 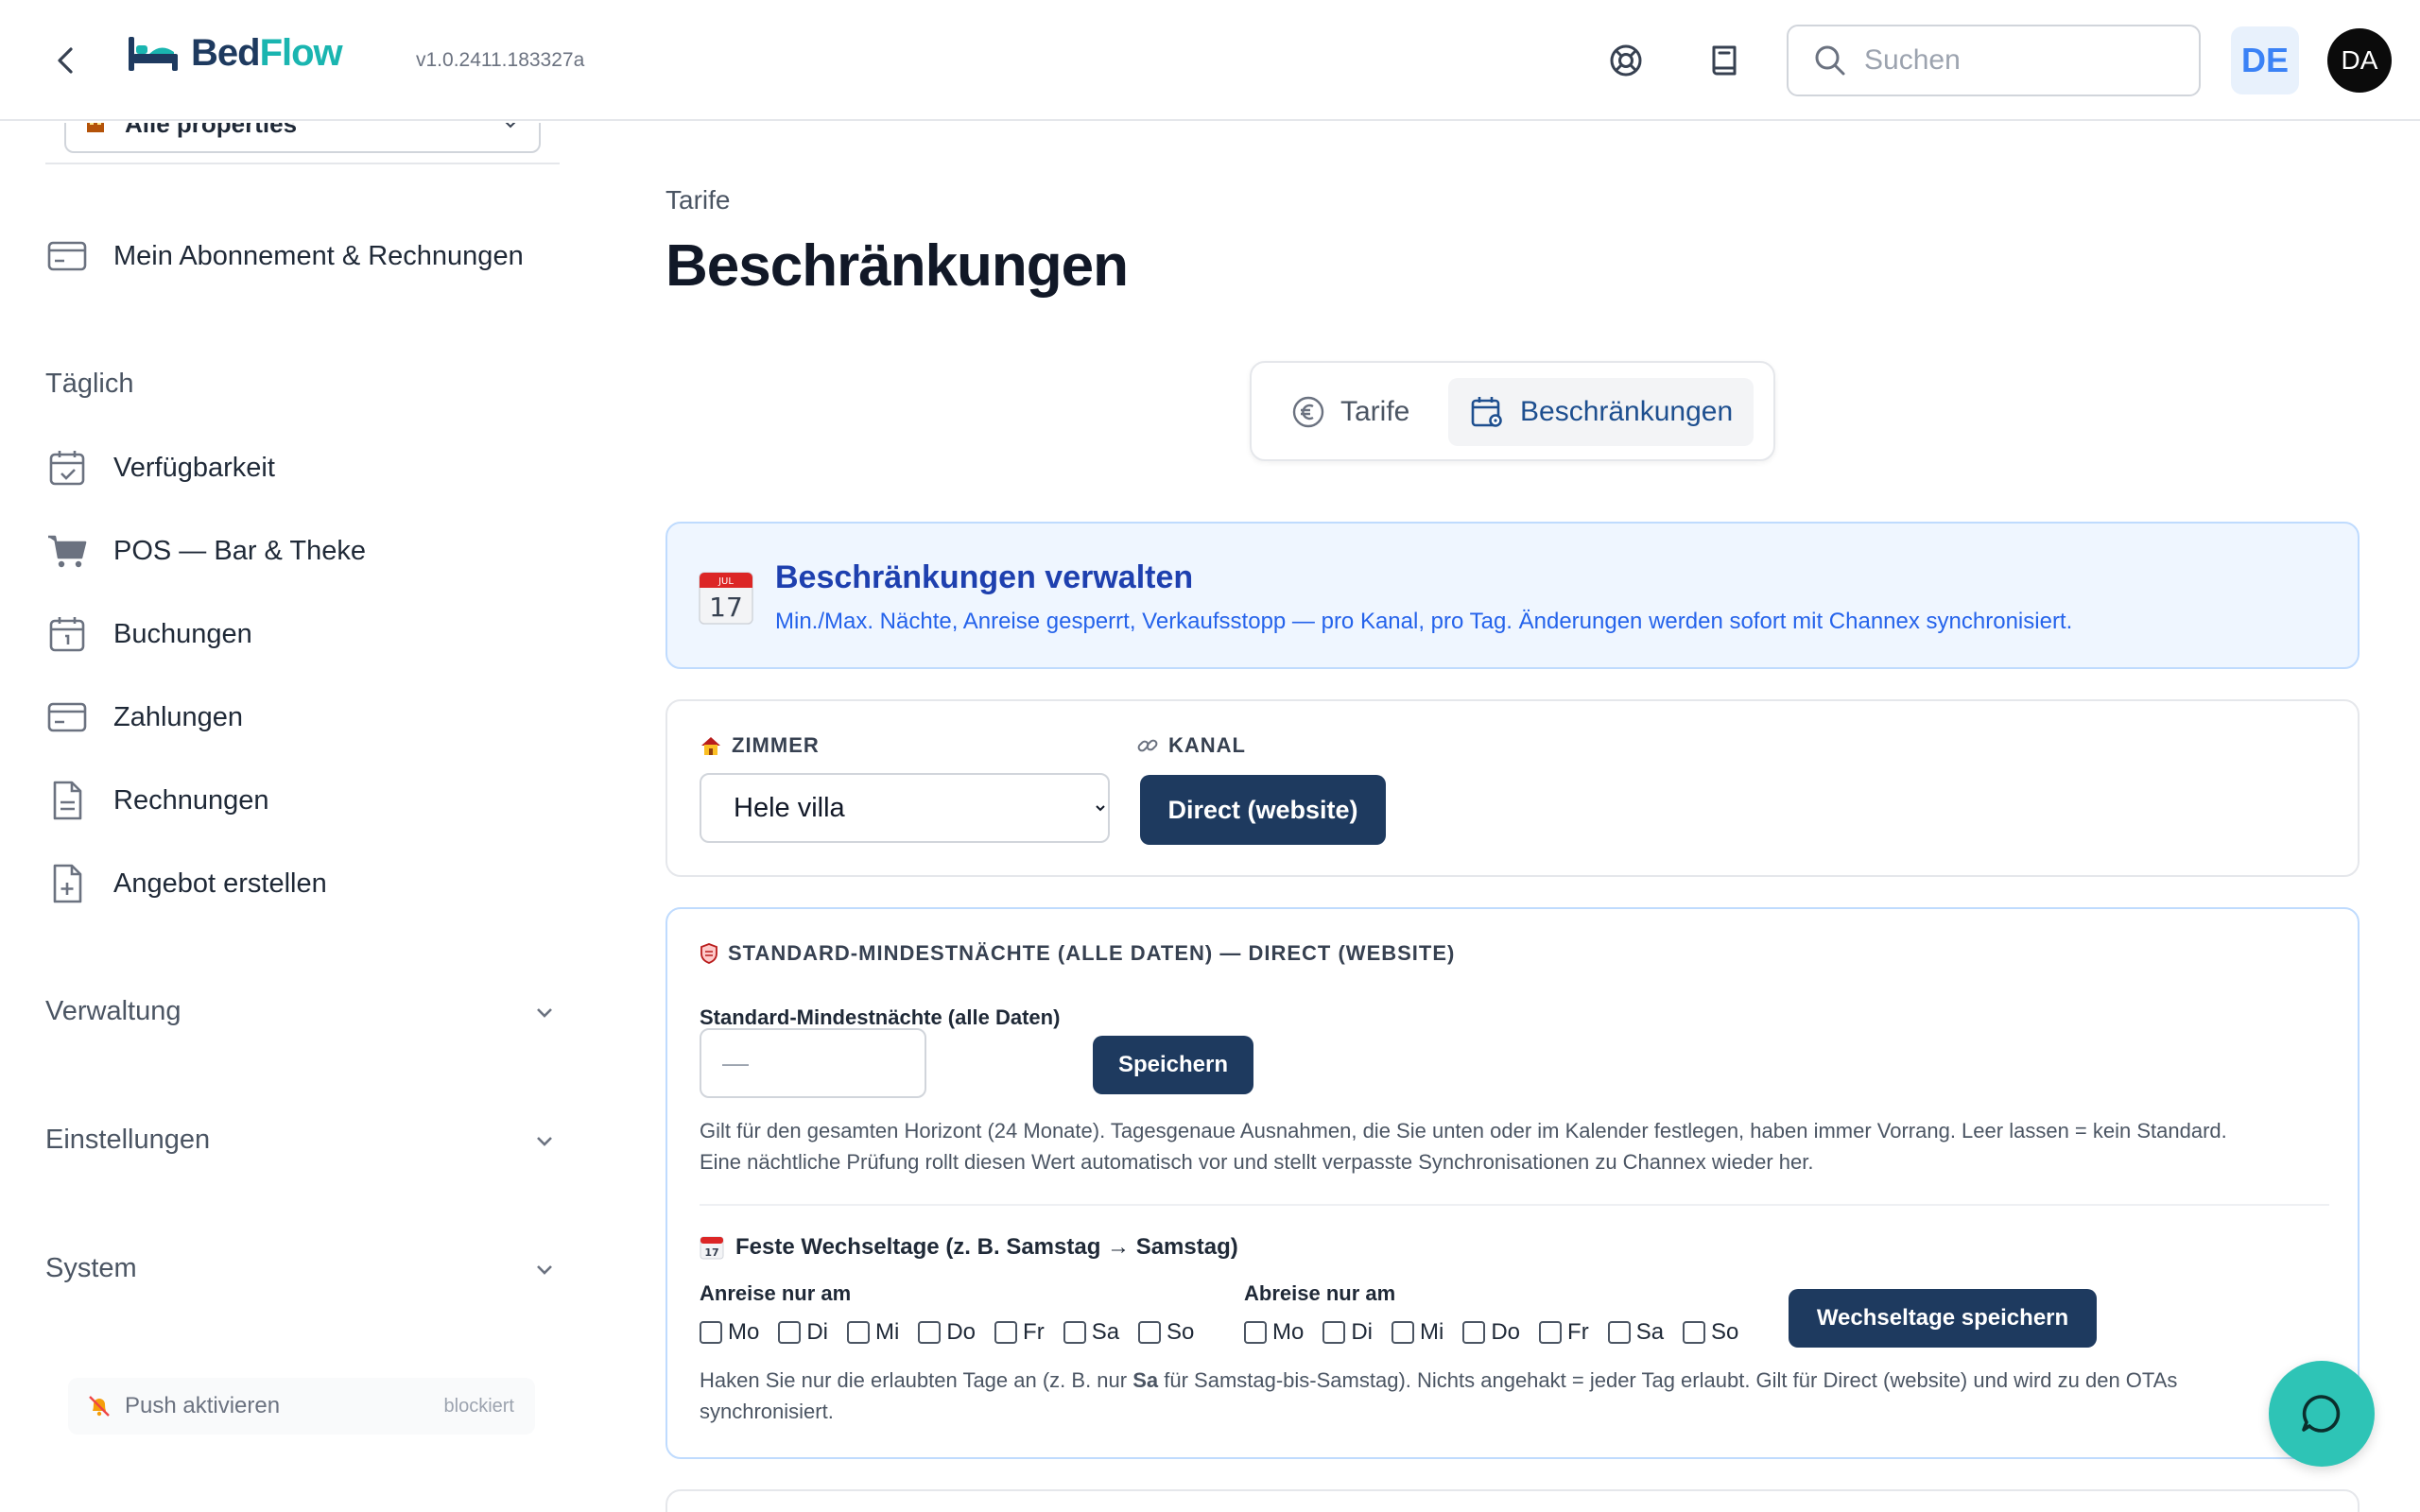 What do you see at coordinates (240, 550) in the screenshot?
I see `sidebar-item-label: POS — Bar & Theke` at bounding box center [240, 550].